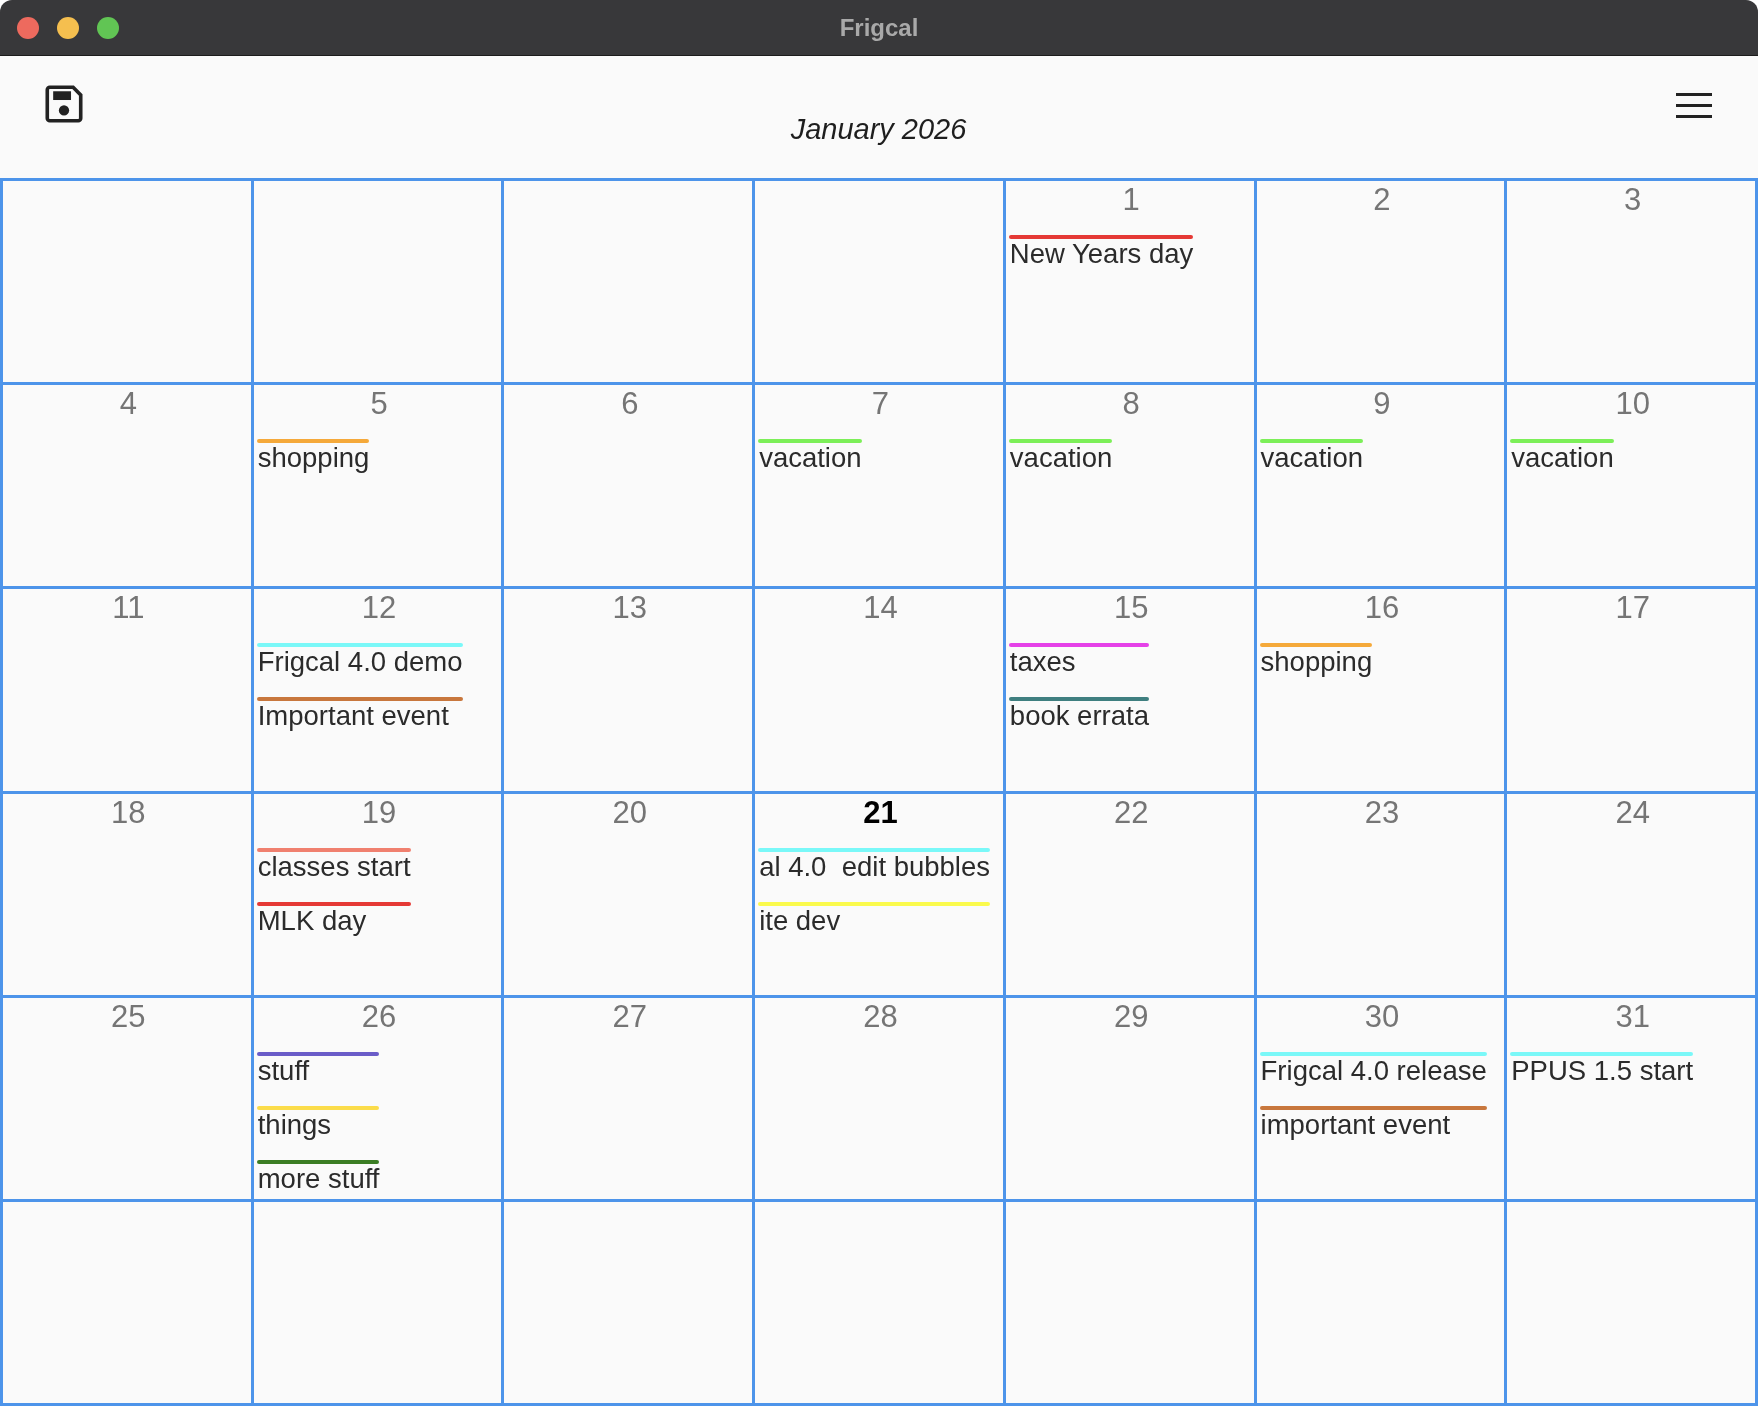 The image size is (1758, 1406). Describe the element at coordinates (629, 608) in the screenshot. I see `day-number: 13` at that location.